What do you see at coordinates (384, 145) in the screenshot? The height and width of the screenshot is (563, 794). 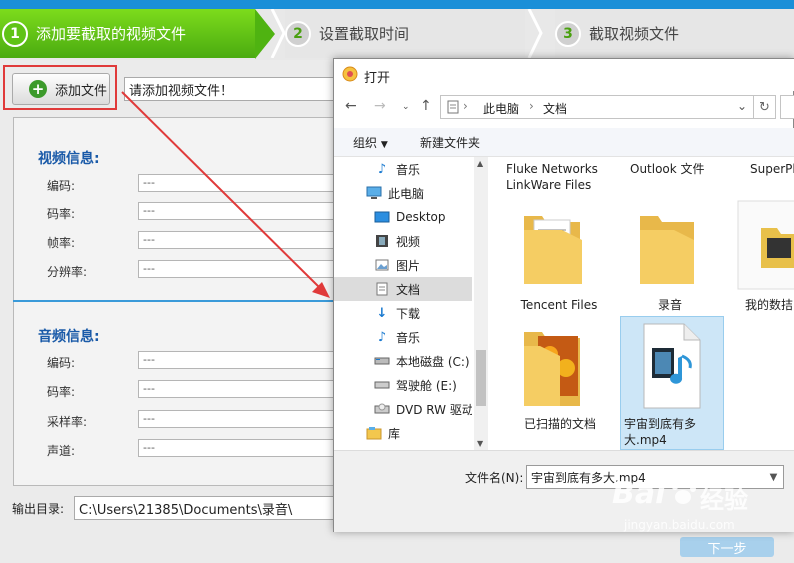 I see `caret-down-icon: ▼` at bounding box center [384, 145].